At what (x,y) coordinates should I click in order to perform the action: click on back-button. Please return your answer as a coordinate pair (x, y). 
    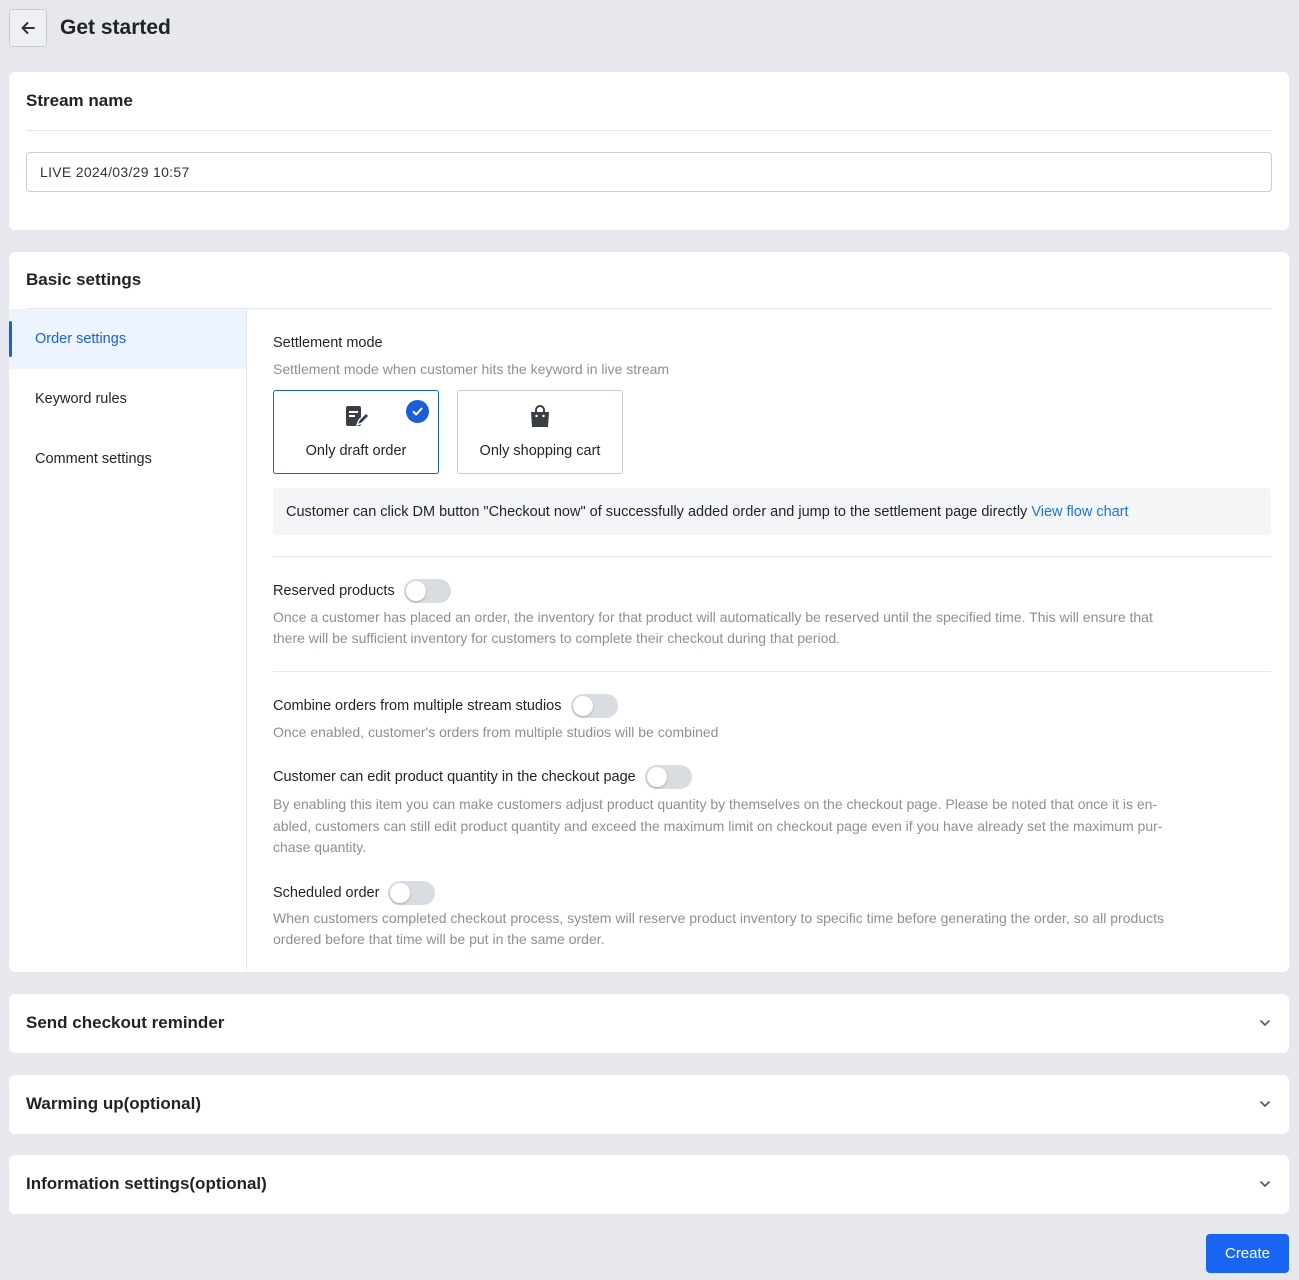
    Looking at the image, I should click on (28, 28).